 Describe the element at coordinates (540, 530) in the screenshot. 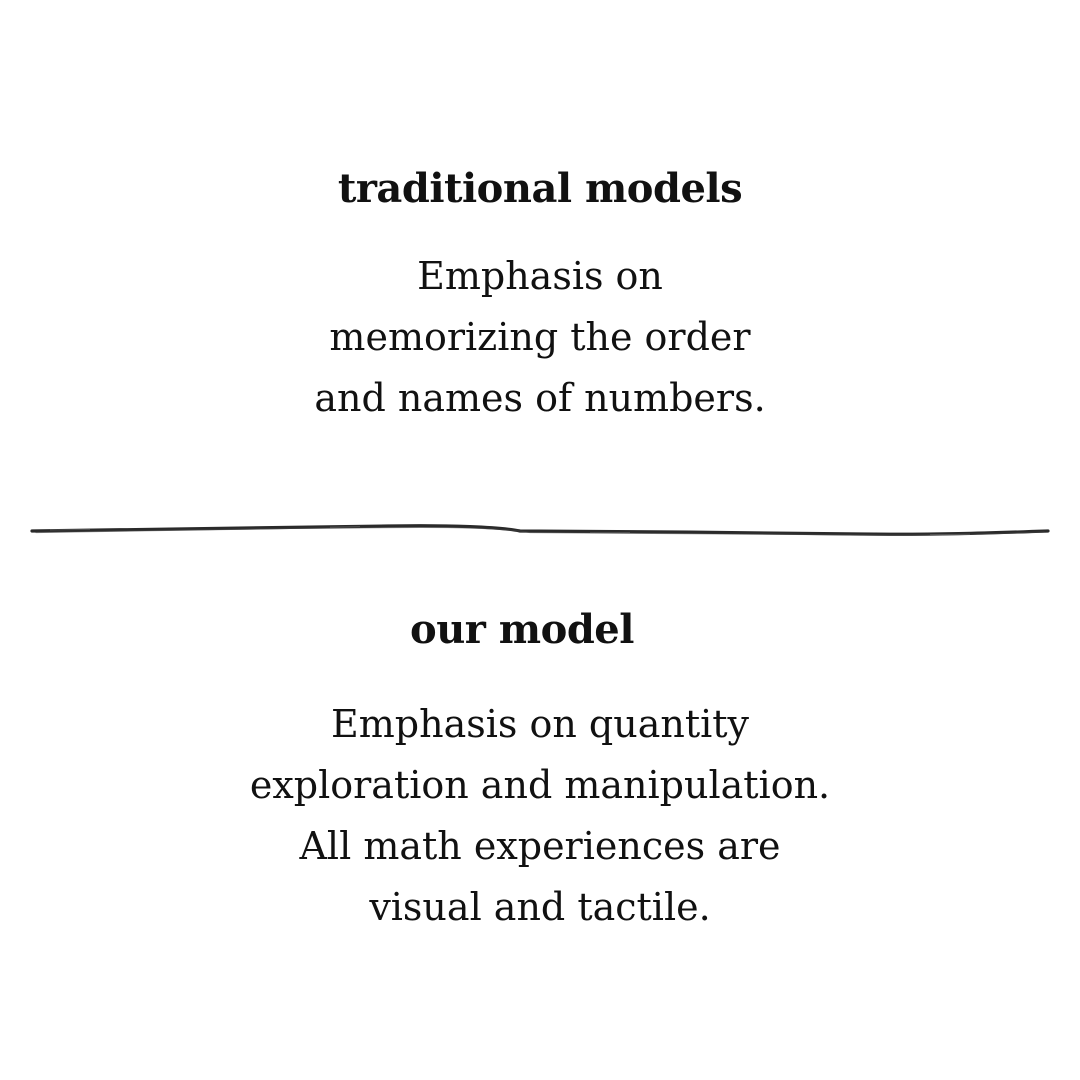

I see `brush-stroke-divider` at that location.